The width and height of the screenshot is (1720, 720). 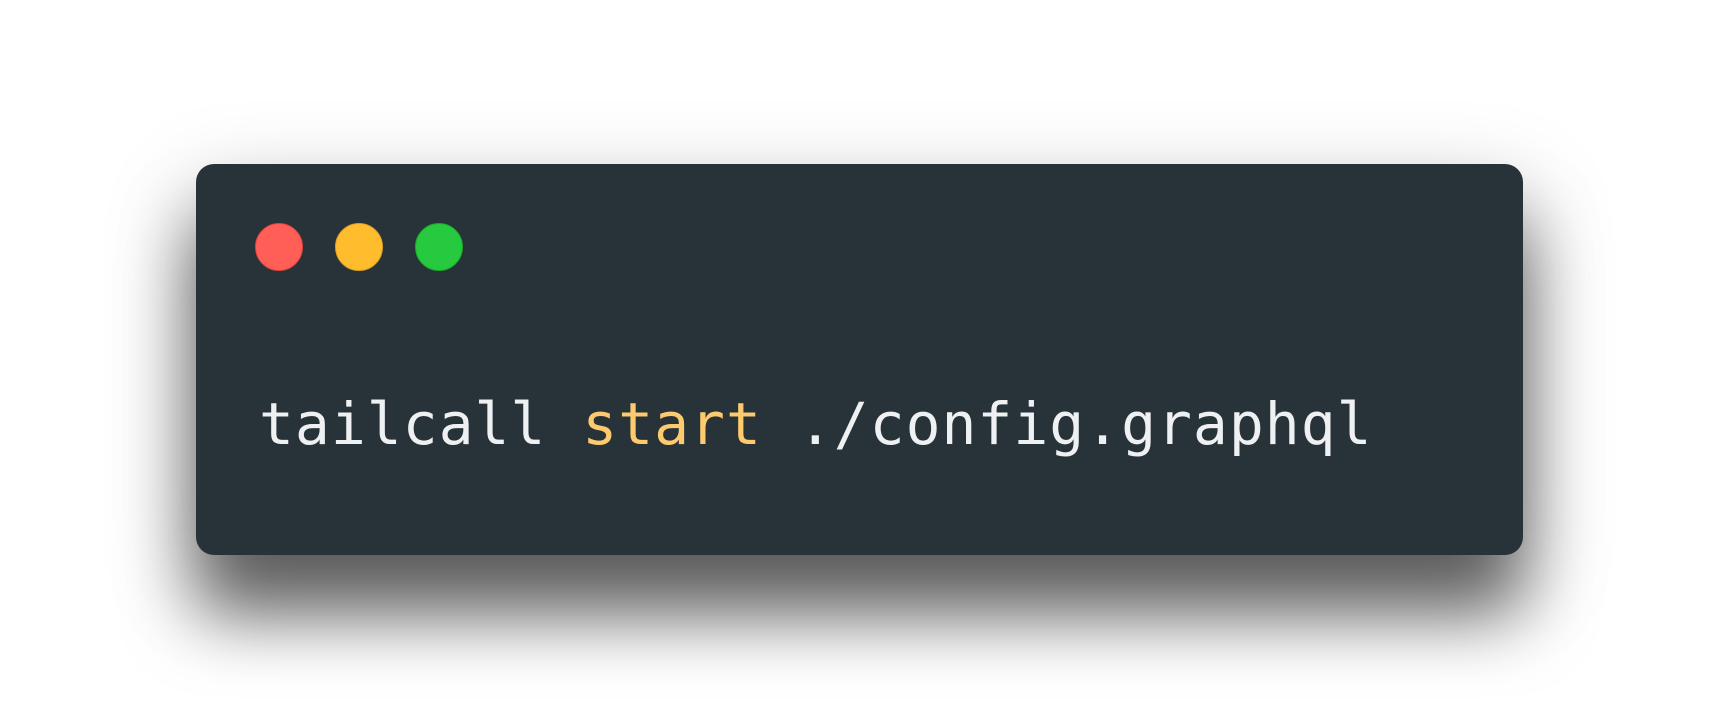 I want to click on command-argument: ./config.graphql, so click(x=1085, y=424).